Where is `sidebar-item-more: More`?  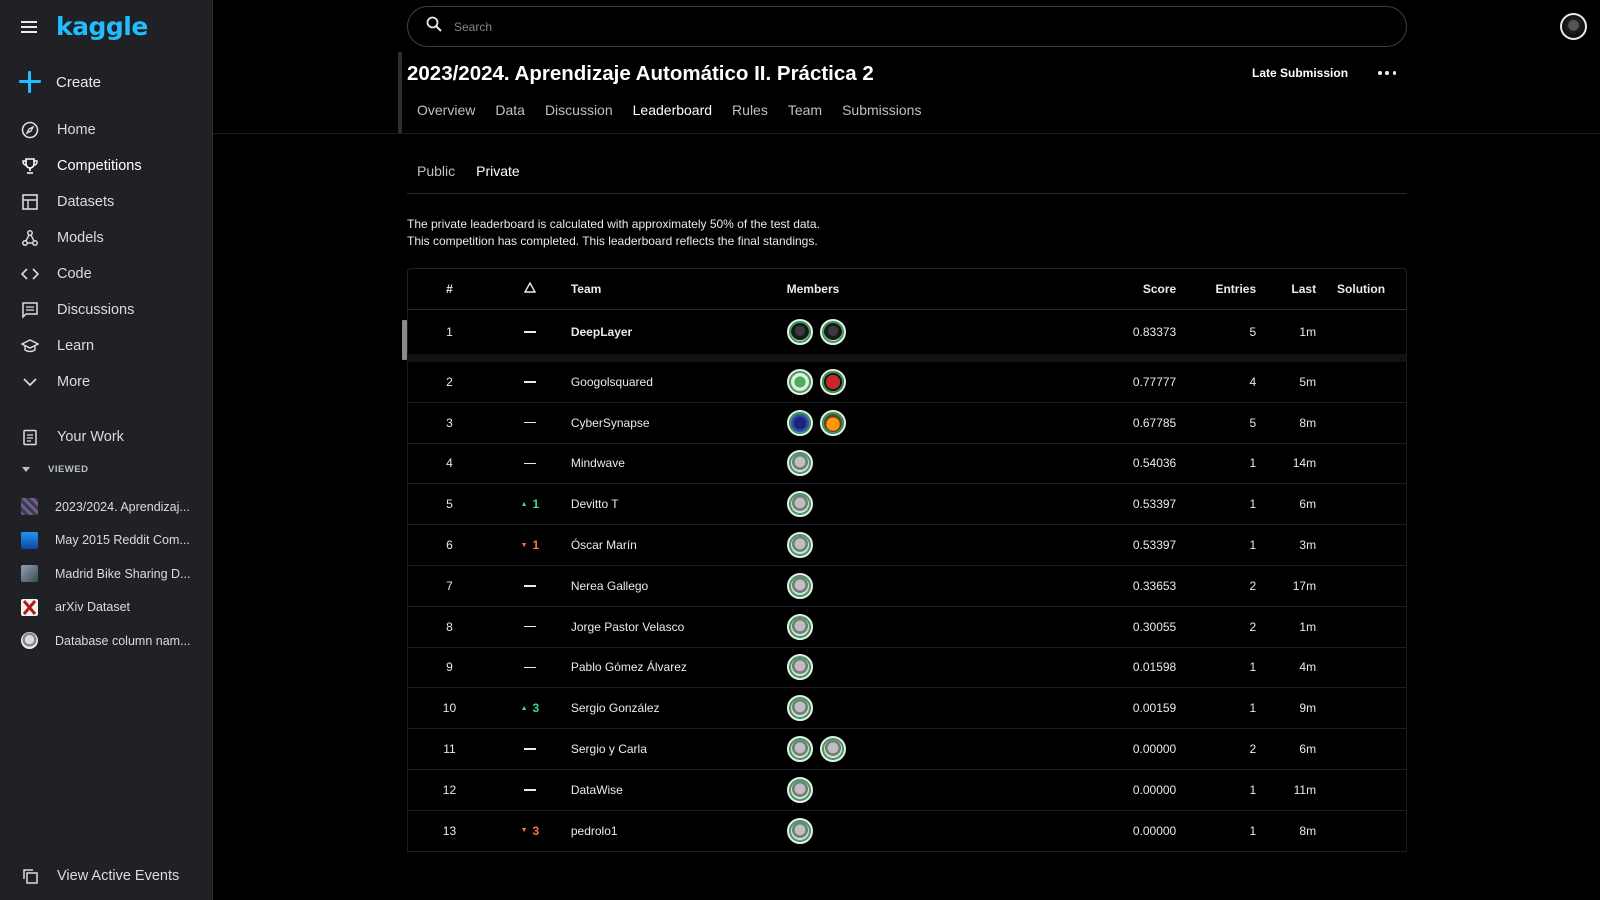 sidebar-item-more: More is located at coordinates (106, 382).